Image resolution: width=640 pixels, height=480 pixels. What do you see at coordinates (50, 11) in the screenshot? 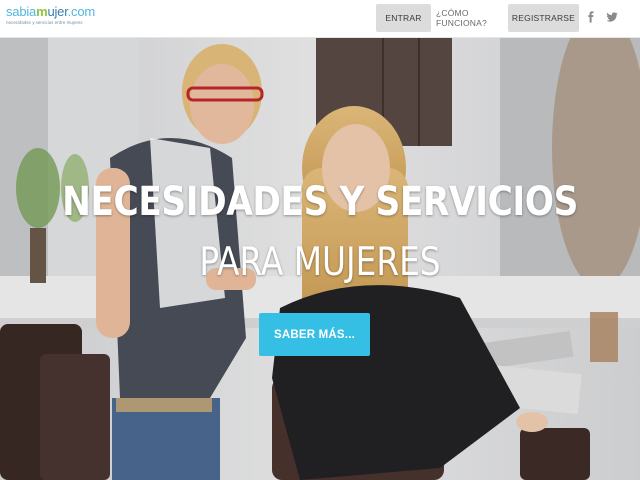
I see `logo-wordmark: sabiamujer.com` at bounding box center [50, 11].